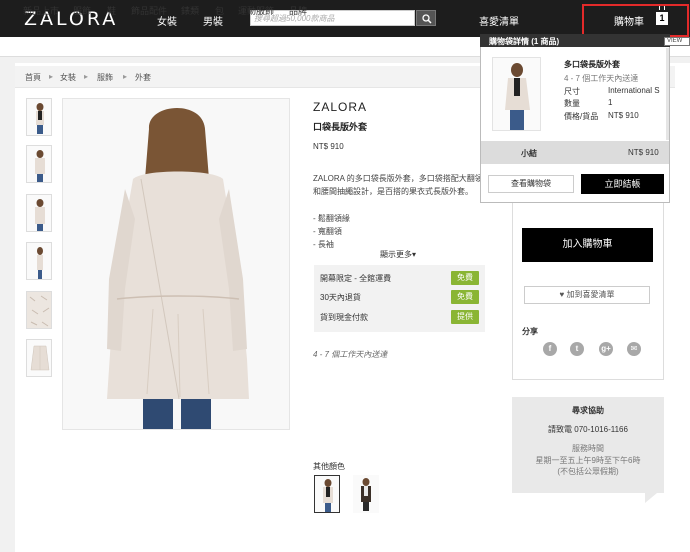  Describe the element at coordinates (587, 245) in the screenshot. I see `add-to-cart-button: 加入購物車` at that location.